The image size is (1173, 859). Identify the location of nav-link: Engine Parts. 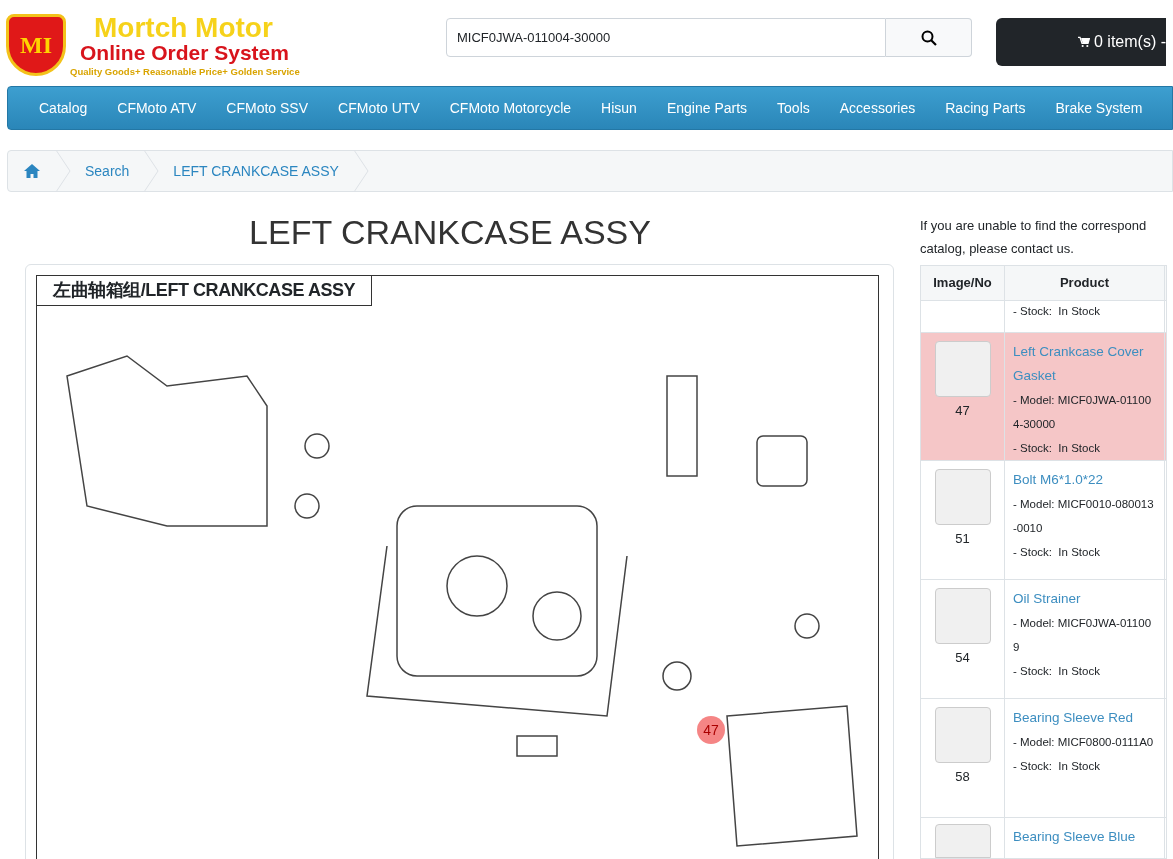
(707, 108).